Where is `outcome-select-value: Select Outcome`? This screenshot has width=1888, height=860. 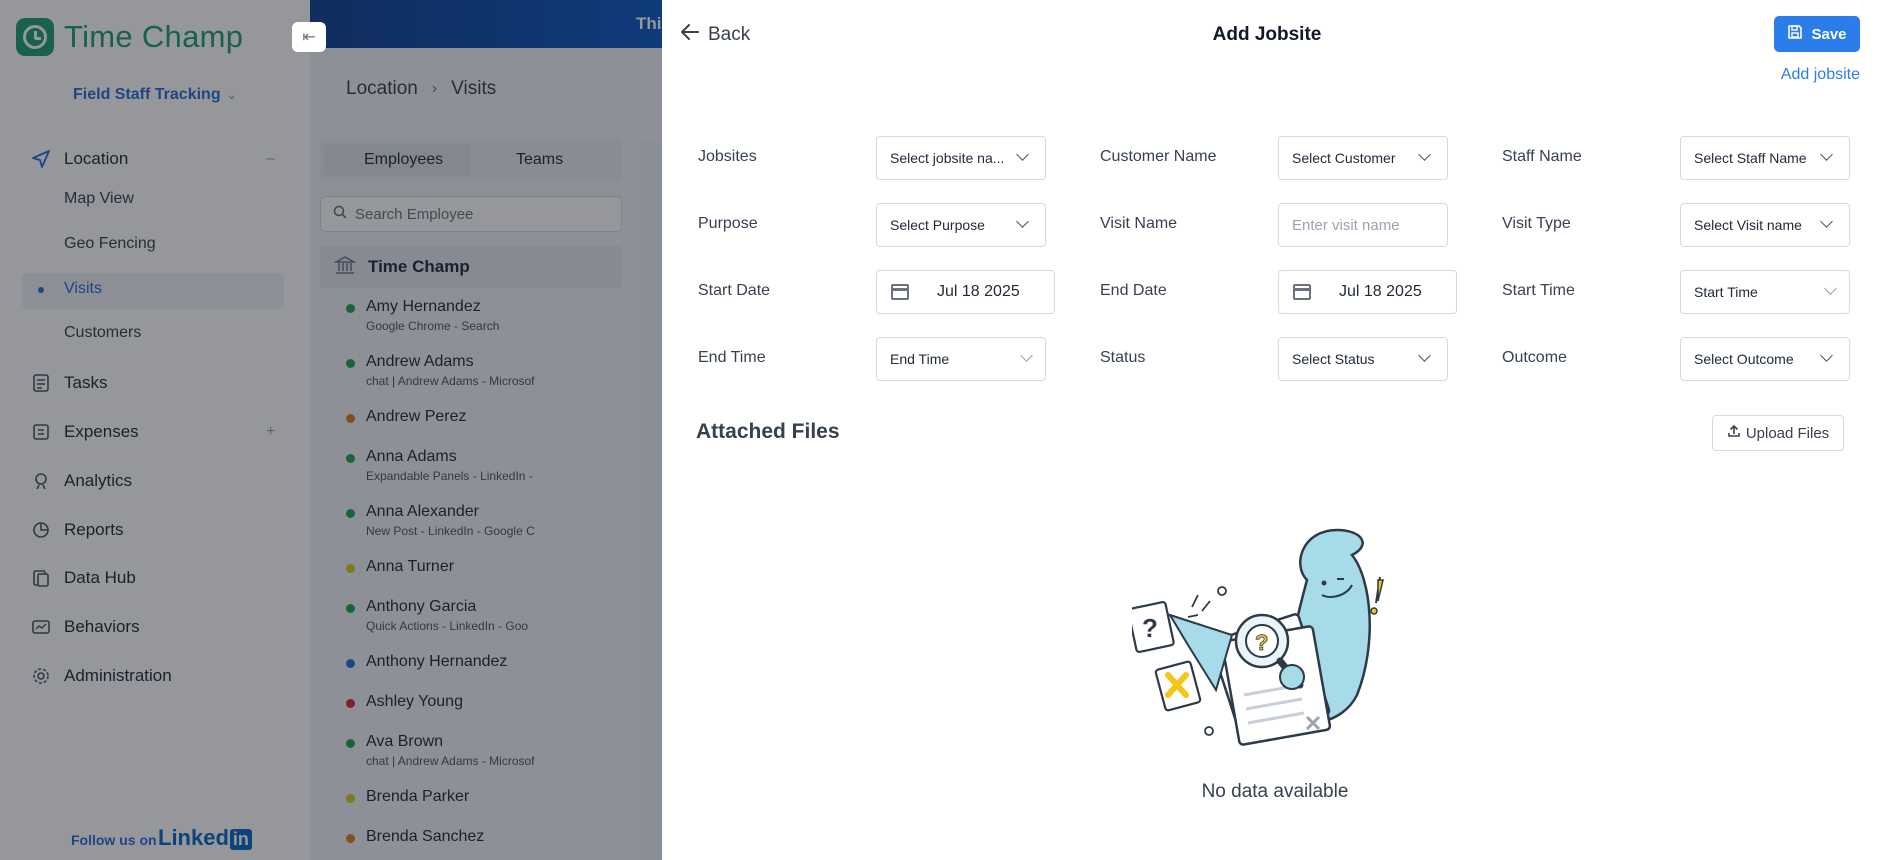 outcome-select-value: Select Outcome is located at coordinates (1744, 359).